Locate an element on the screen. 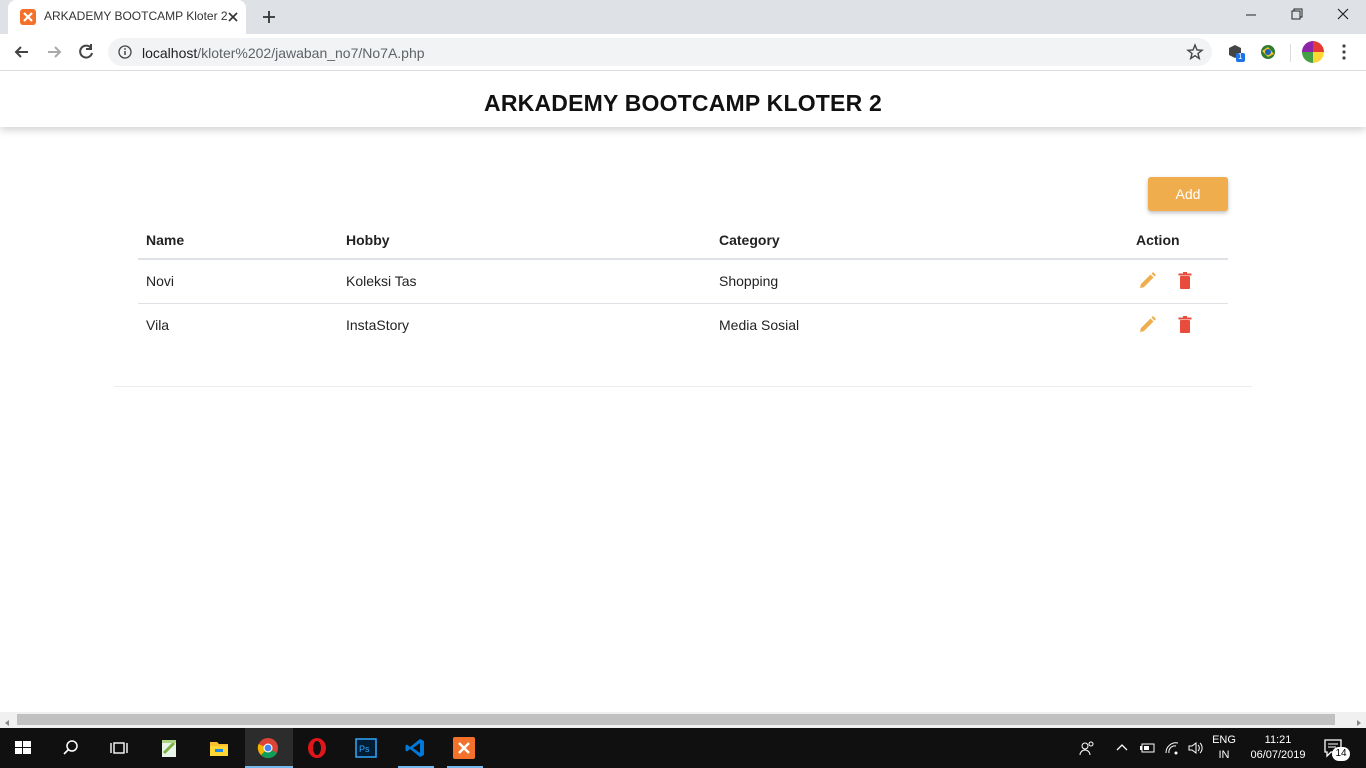 The width and height of the screenshot is (1366, 768). profile-avatar is located at coordinates (1313, 52).